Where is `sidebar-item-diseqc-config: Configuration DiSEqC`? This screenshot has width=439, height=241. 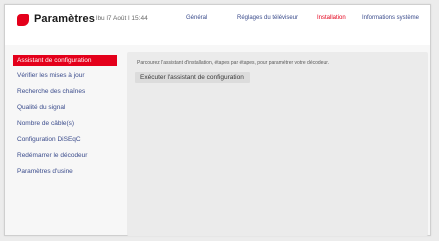
sidebar-item-diseqc-config: Configuration DiSEqC is located at coordinates (65, 139).